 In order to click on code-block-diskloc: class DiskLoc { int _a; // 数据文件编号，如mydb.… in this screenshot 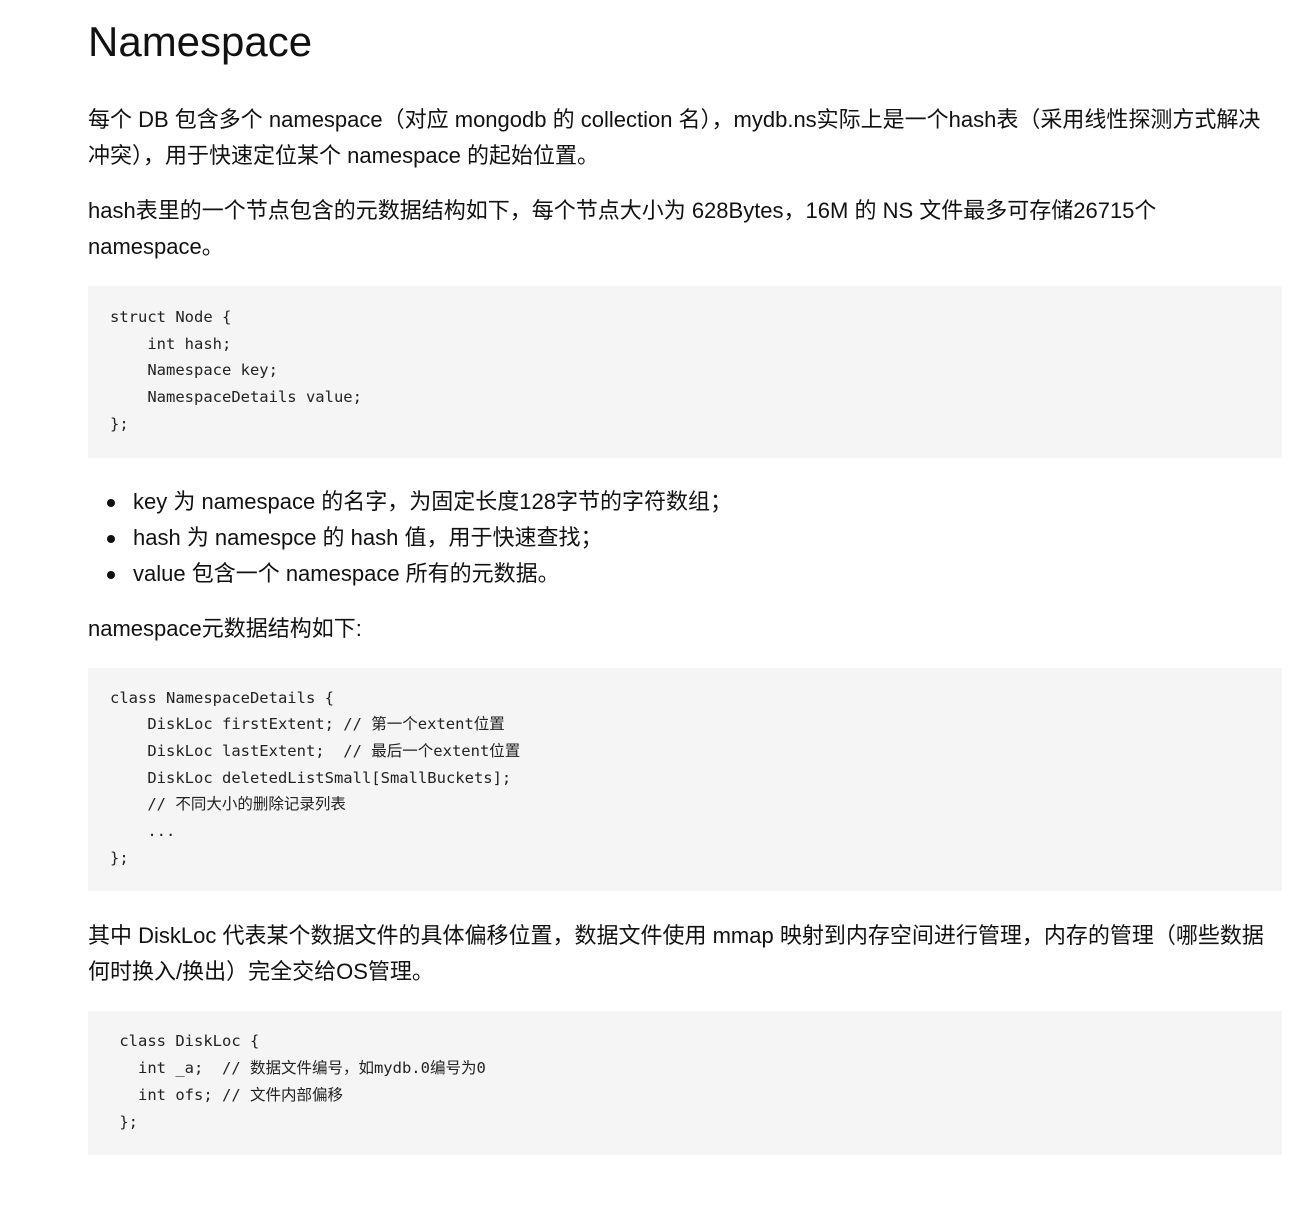, I will do `click(685, 1083)`.